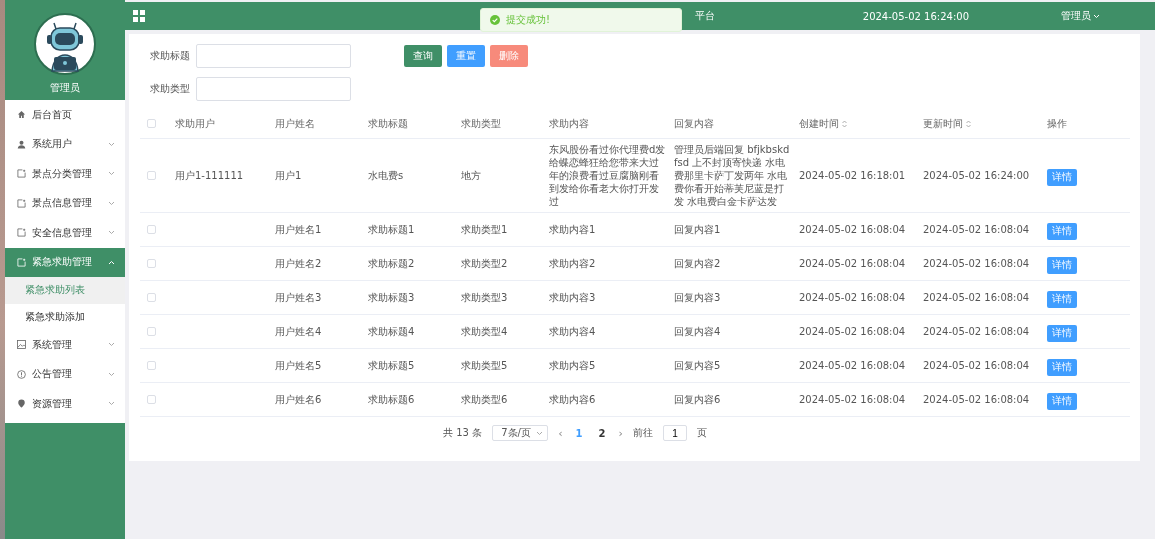 Image resolution: width=1155 pixels, height=539 pixels. Describe the element at coordinates (65, 44) in the screenshot. I see `robot-avatar` at that location.